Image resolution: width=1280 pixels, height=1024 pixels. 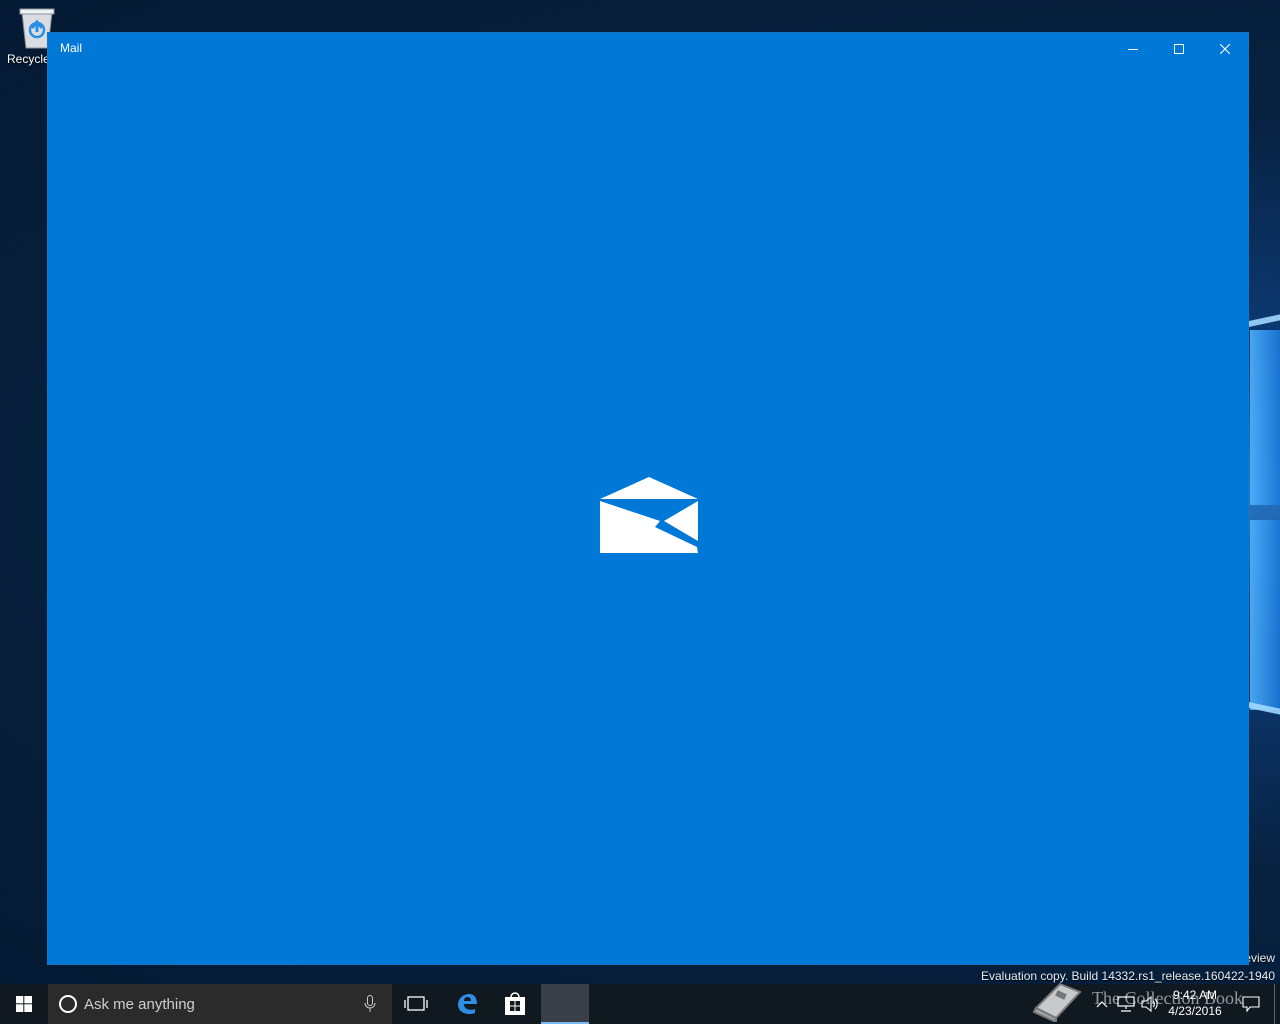 What do you see at coordinates (1057, 1002) in the screenshot?
I see `book-watermark-icon` at bounding box center [1057, 1002].